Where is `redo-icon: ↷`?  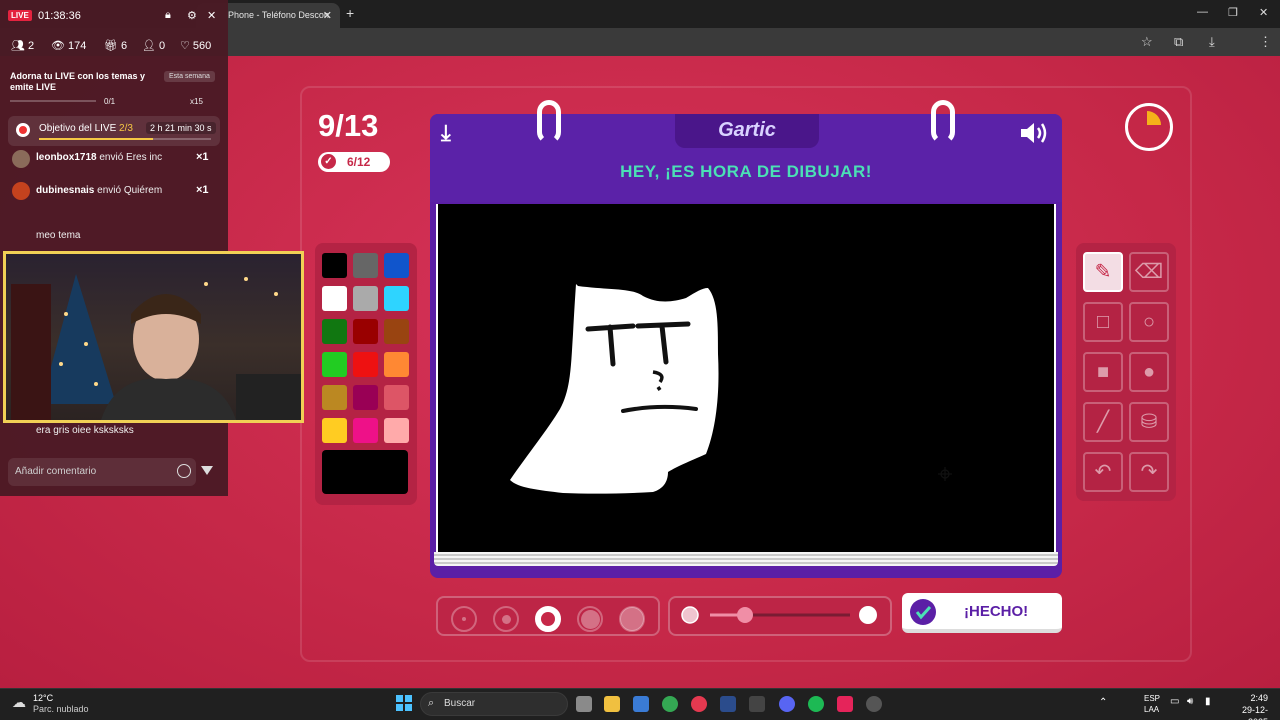 redo-icon: ↷ is located at coordinates (1149, 472).